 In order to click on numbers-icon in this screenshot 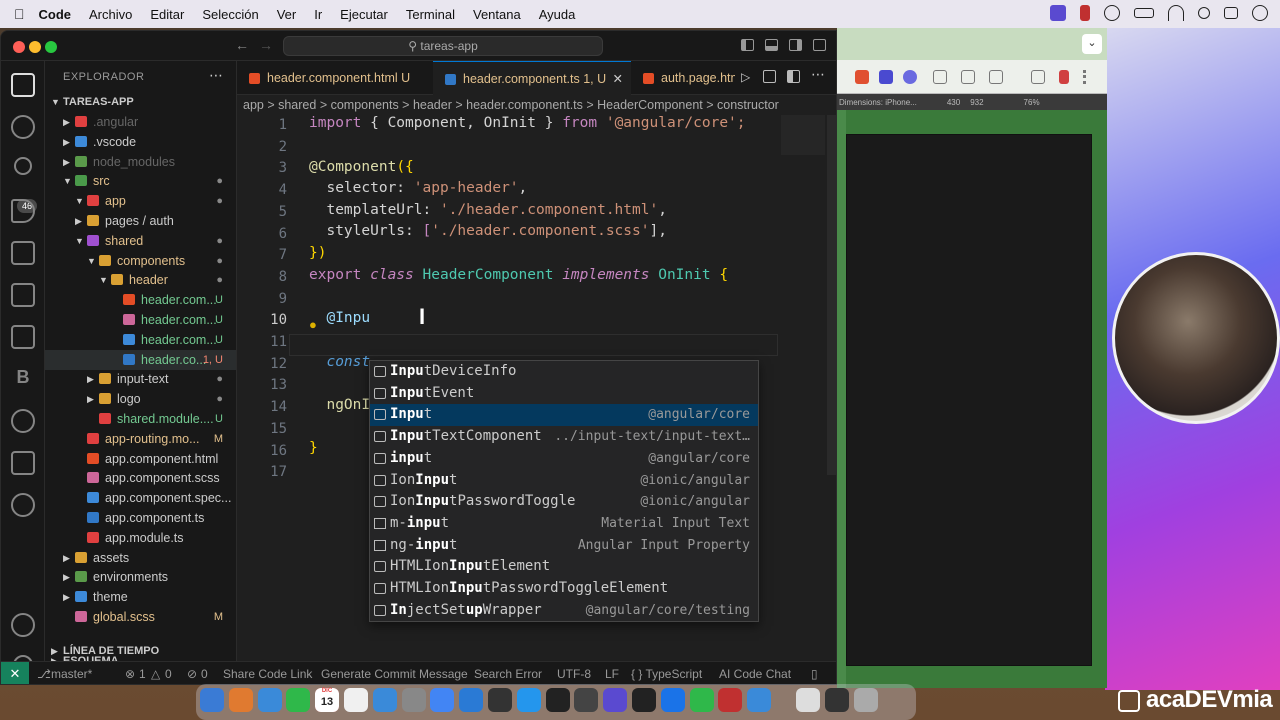, I will do `click(701, 700)`.